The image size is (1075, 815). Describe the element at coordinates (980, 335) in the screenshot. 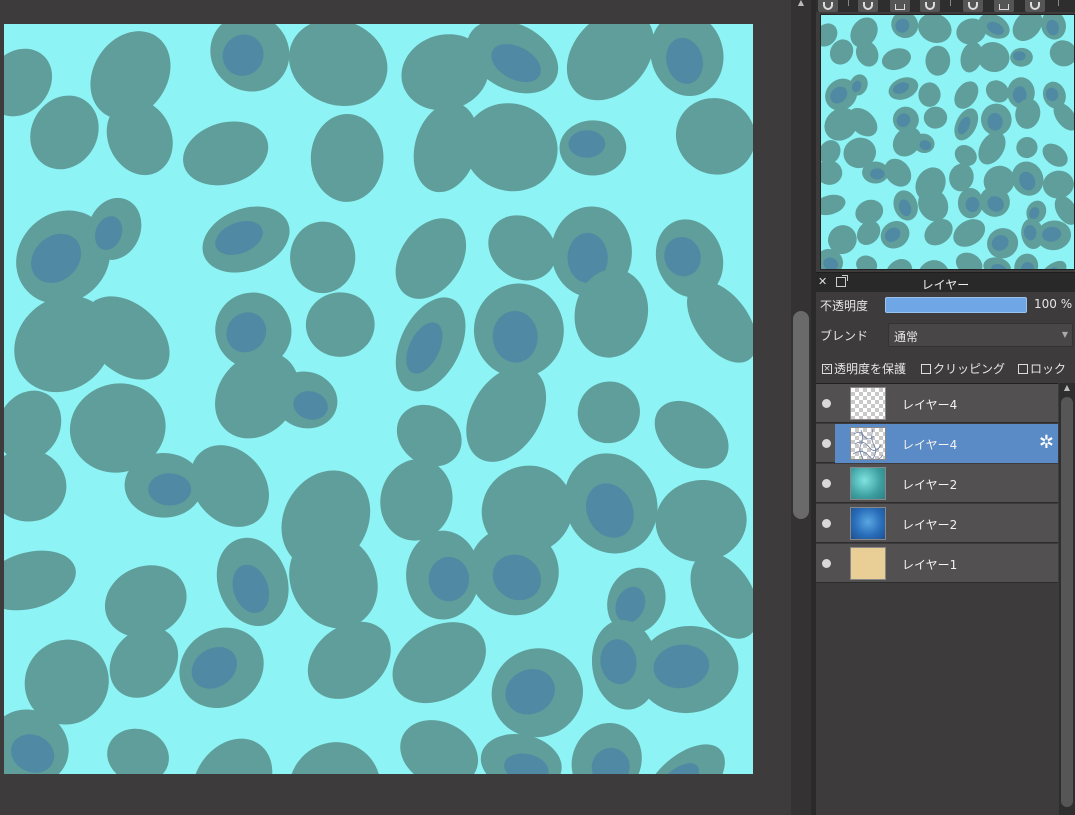

I see `blend-mode-select: 通常 ▼` at that location.